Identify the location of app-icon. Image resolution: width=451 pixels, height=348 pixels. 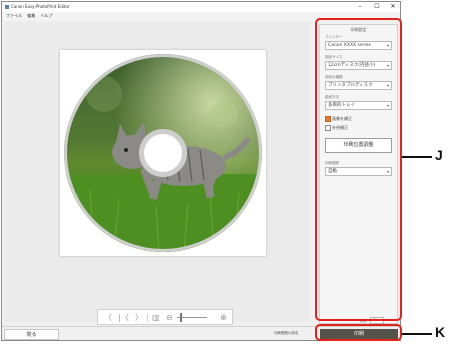
(7, 7).